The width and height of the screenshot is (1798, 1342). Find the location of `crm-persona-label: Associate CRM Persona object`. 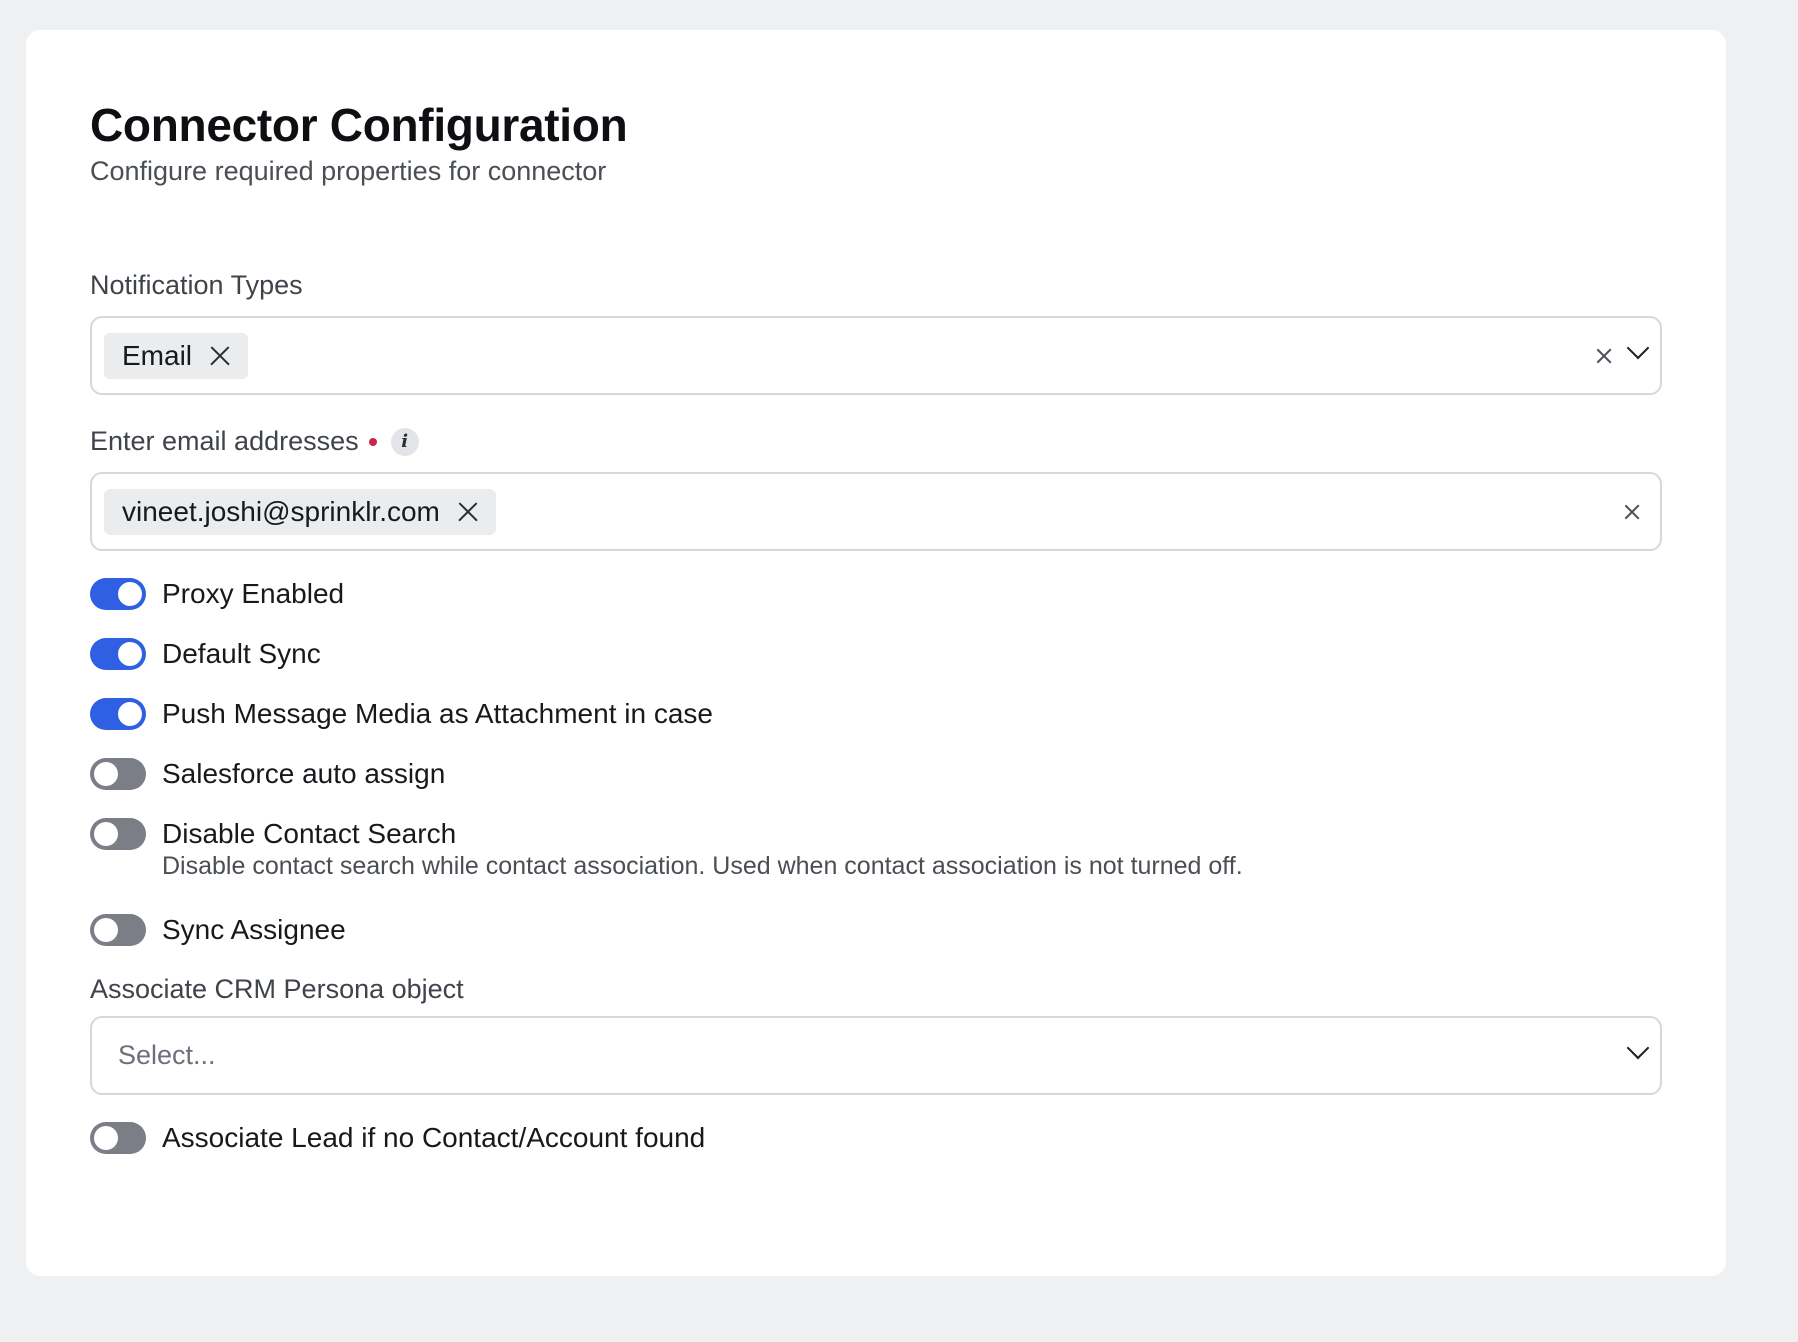

crm-persona-label: Associate CRM Persona object is located at coordinates (277, 989).